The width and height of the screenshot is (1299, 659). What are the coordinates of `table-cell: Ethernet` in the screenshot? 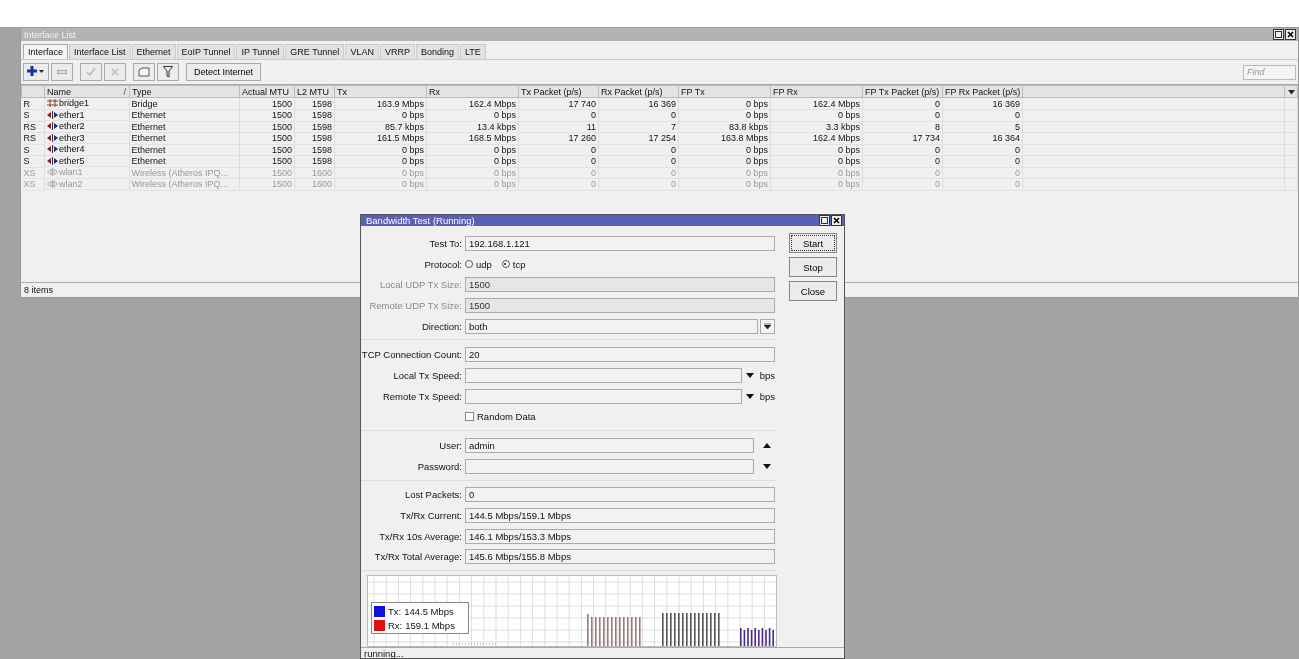 It's located at (184, 138).